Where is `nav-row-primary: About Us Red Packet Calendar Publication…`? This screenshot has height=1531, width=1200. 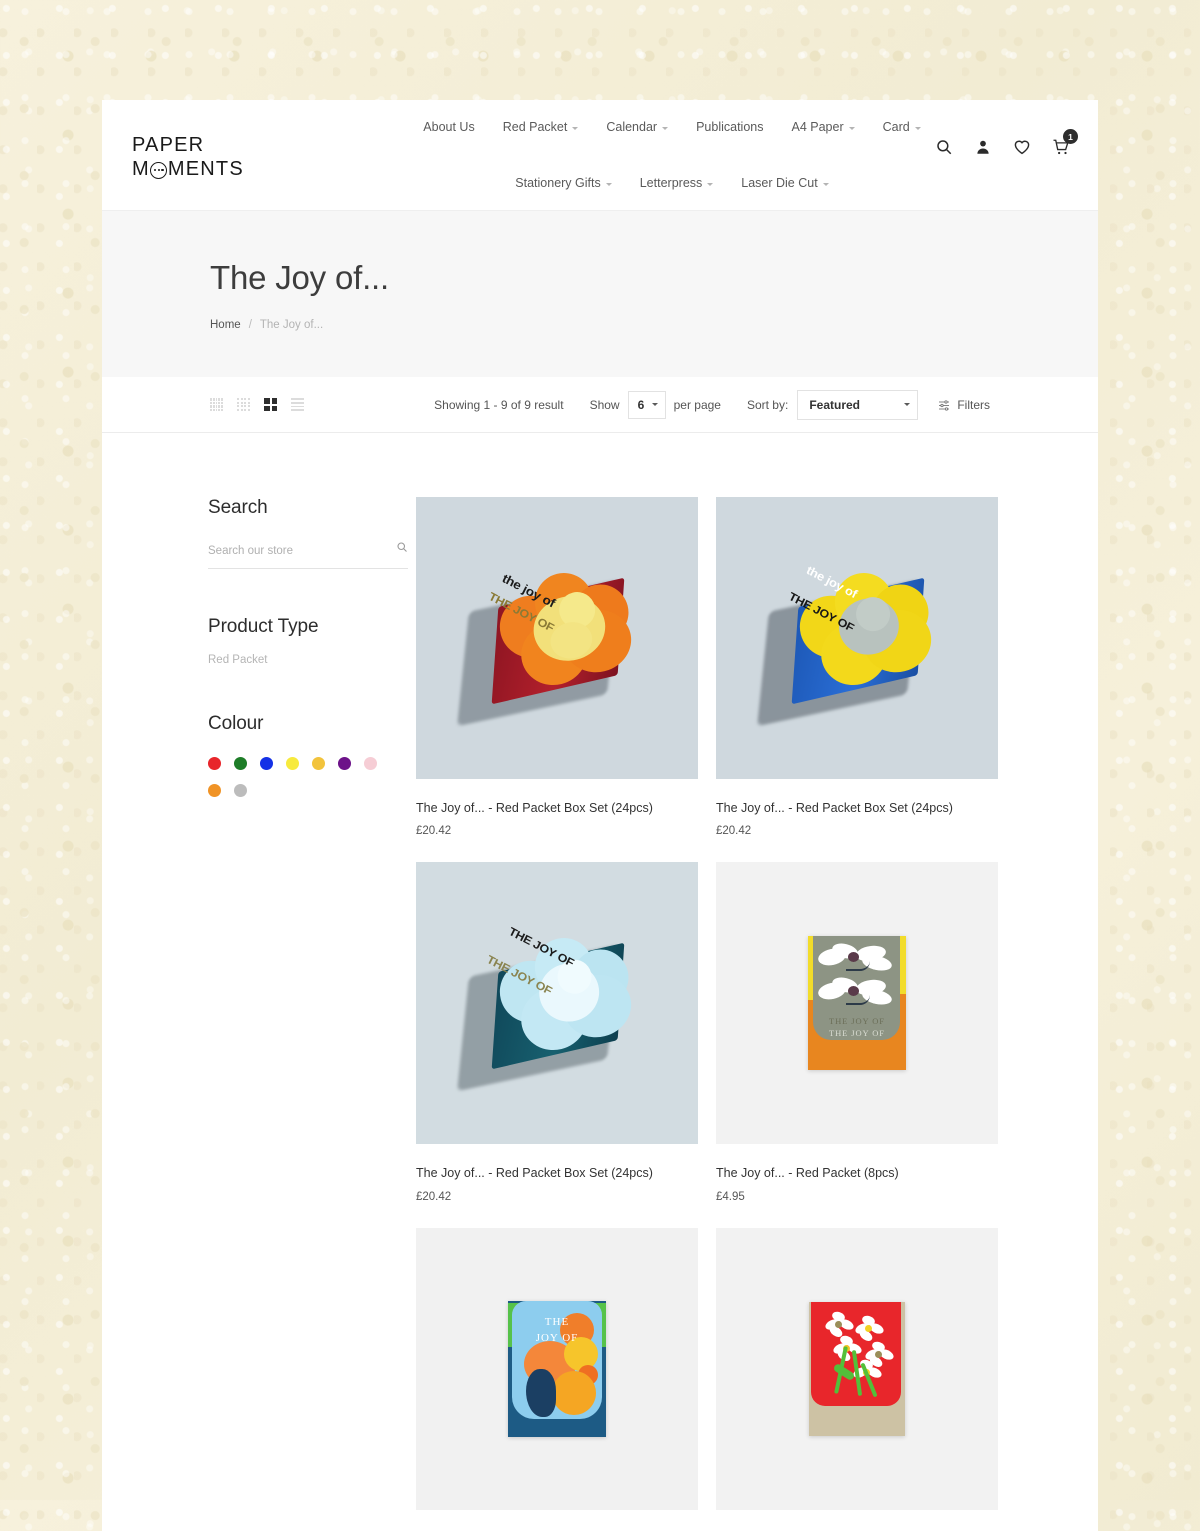 nav-row-primary: About Us Red Packet Calendar Publication… is located at coordinates (672, 127).